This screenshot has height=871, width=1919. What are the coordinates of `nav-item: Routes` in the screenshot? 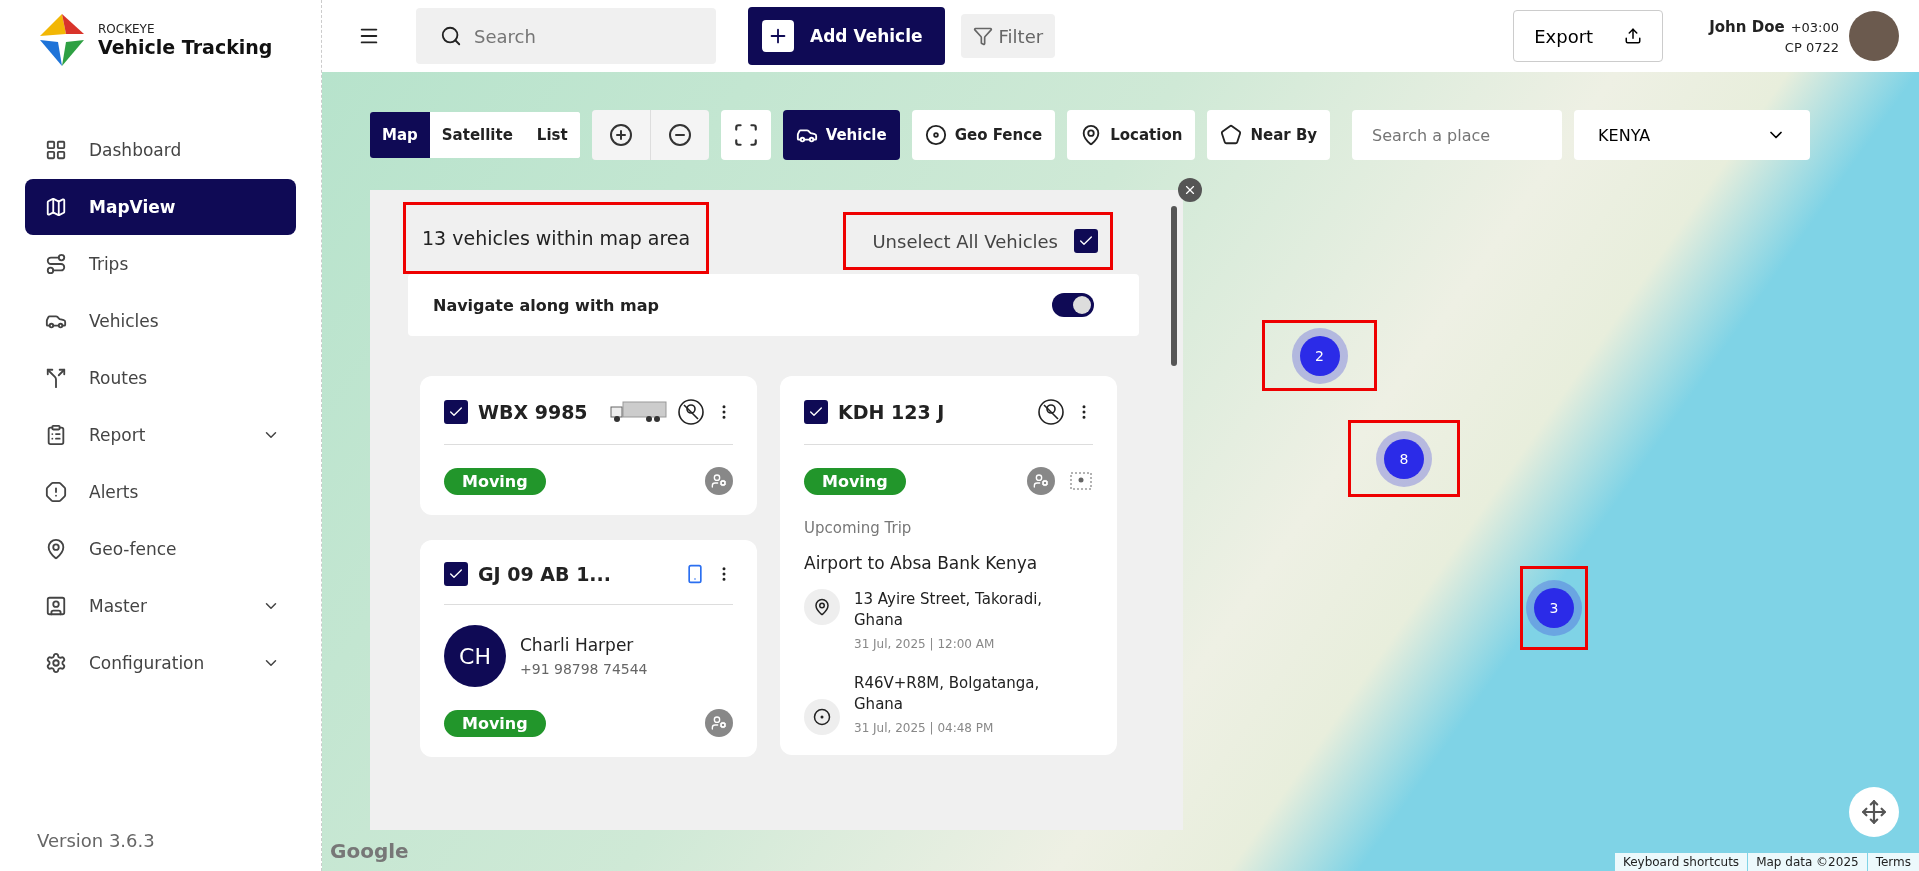 It's located at (160, 378).